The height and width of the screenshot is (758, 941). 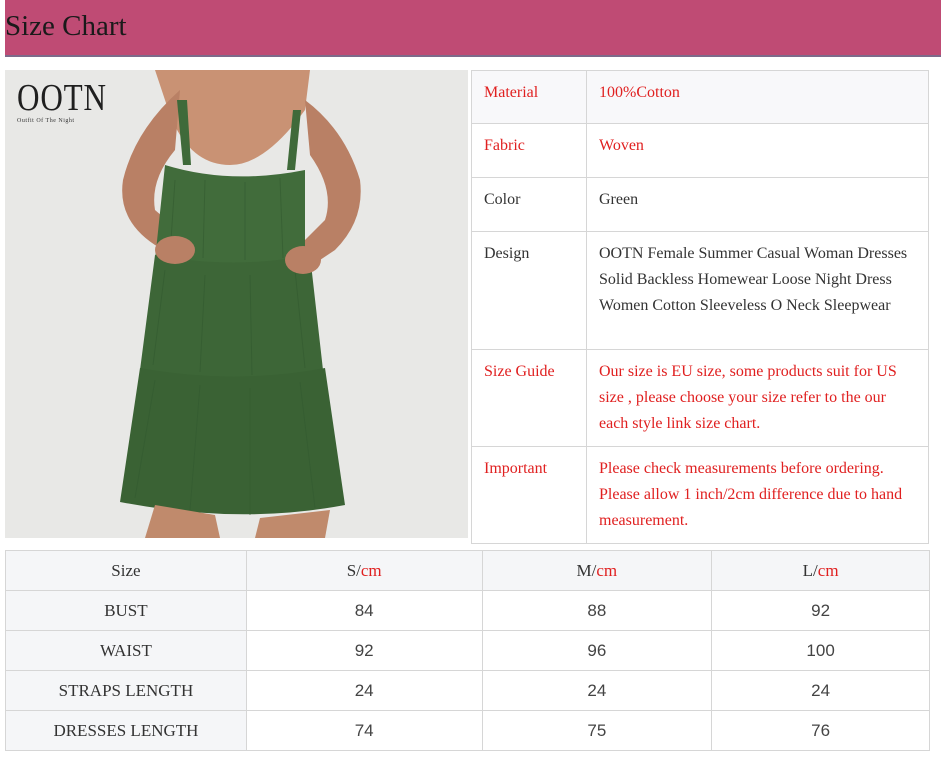 What do you see at coordinates (597, 610) in the screenshot?
I see `measurement-value: 88` at bounding box center [597, 610].